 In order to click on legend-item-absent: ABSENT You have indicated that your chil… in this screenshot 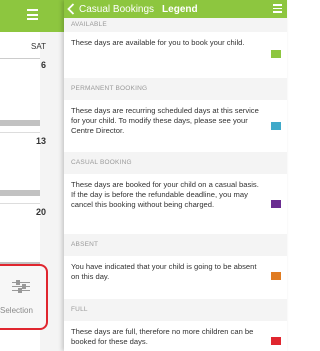, I will do `click(175, 266)`.